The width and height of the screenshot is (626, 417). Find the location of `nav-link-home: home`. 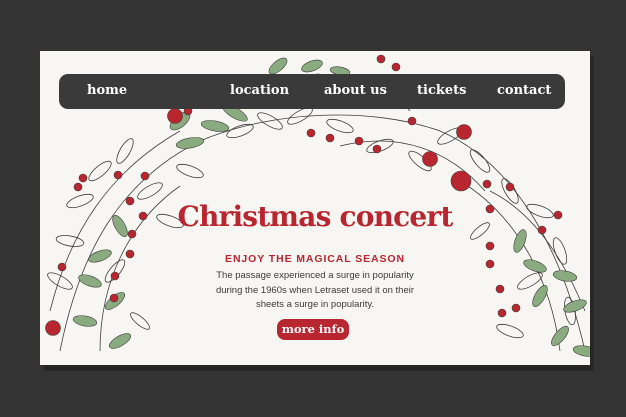

nav-link-home: home is located at coordinates (107, 91).